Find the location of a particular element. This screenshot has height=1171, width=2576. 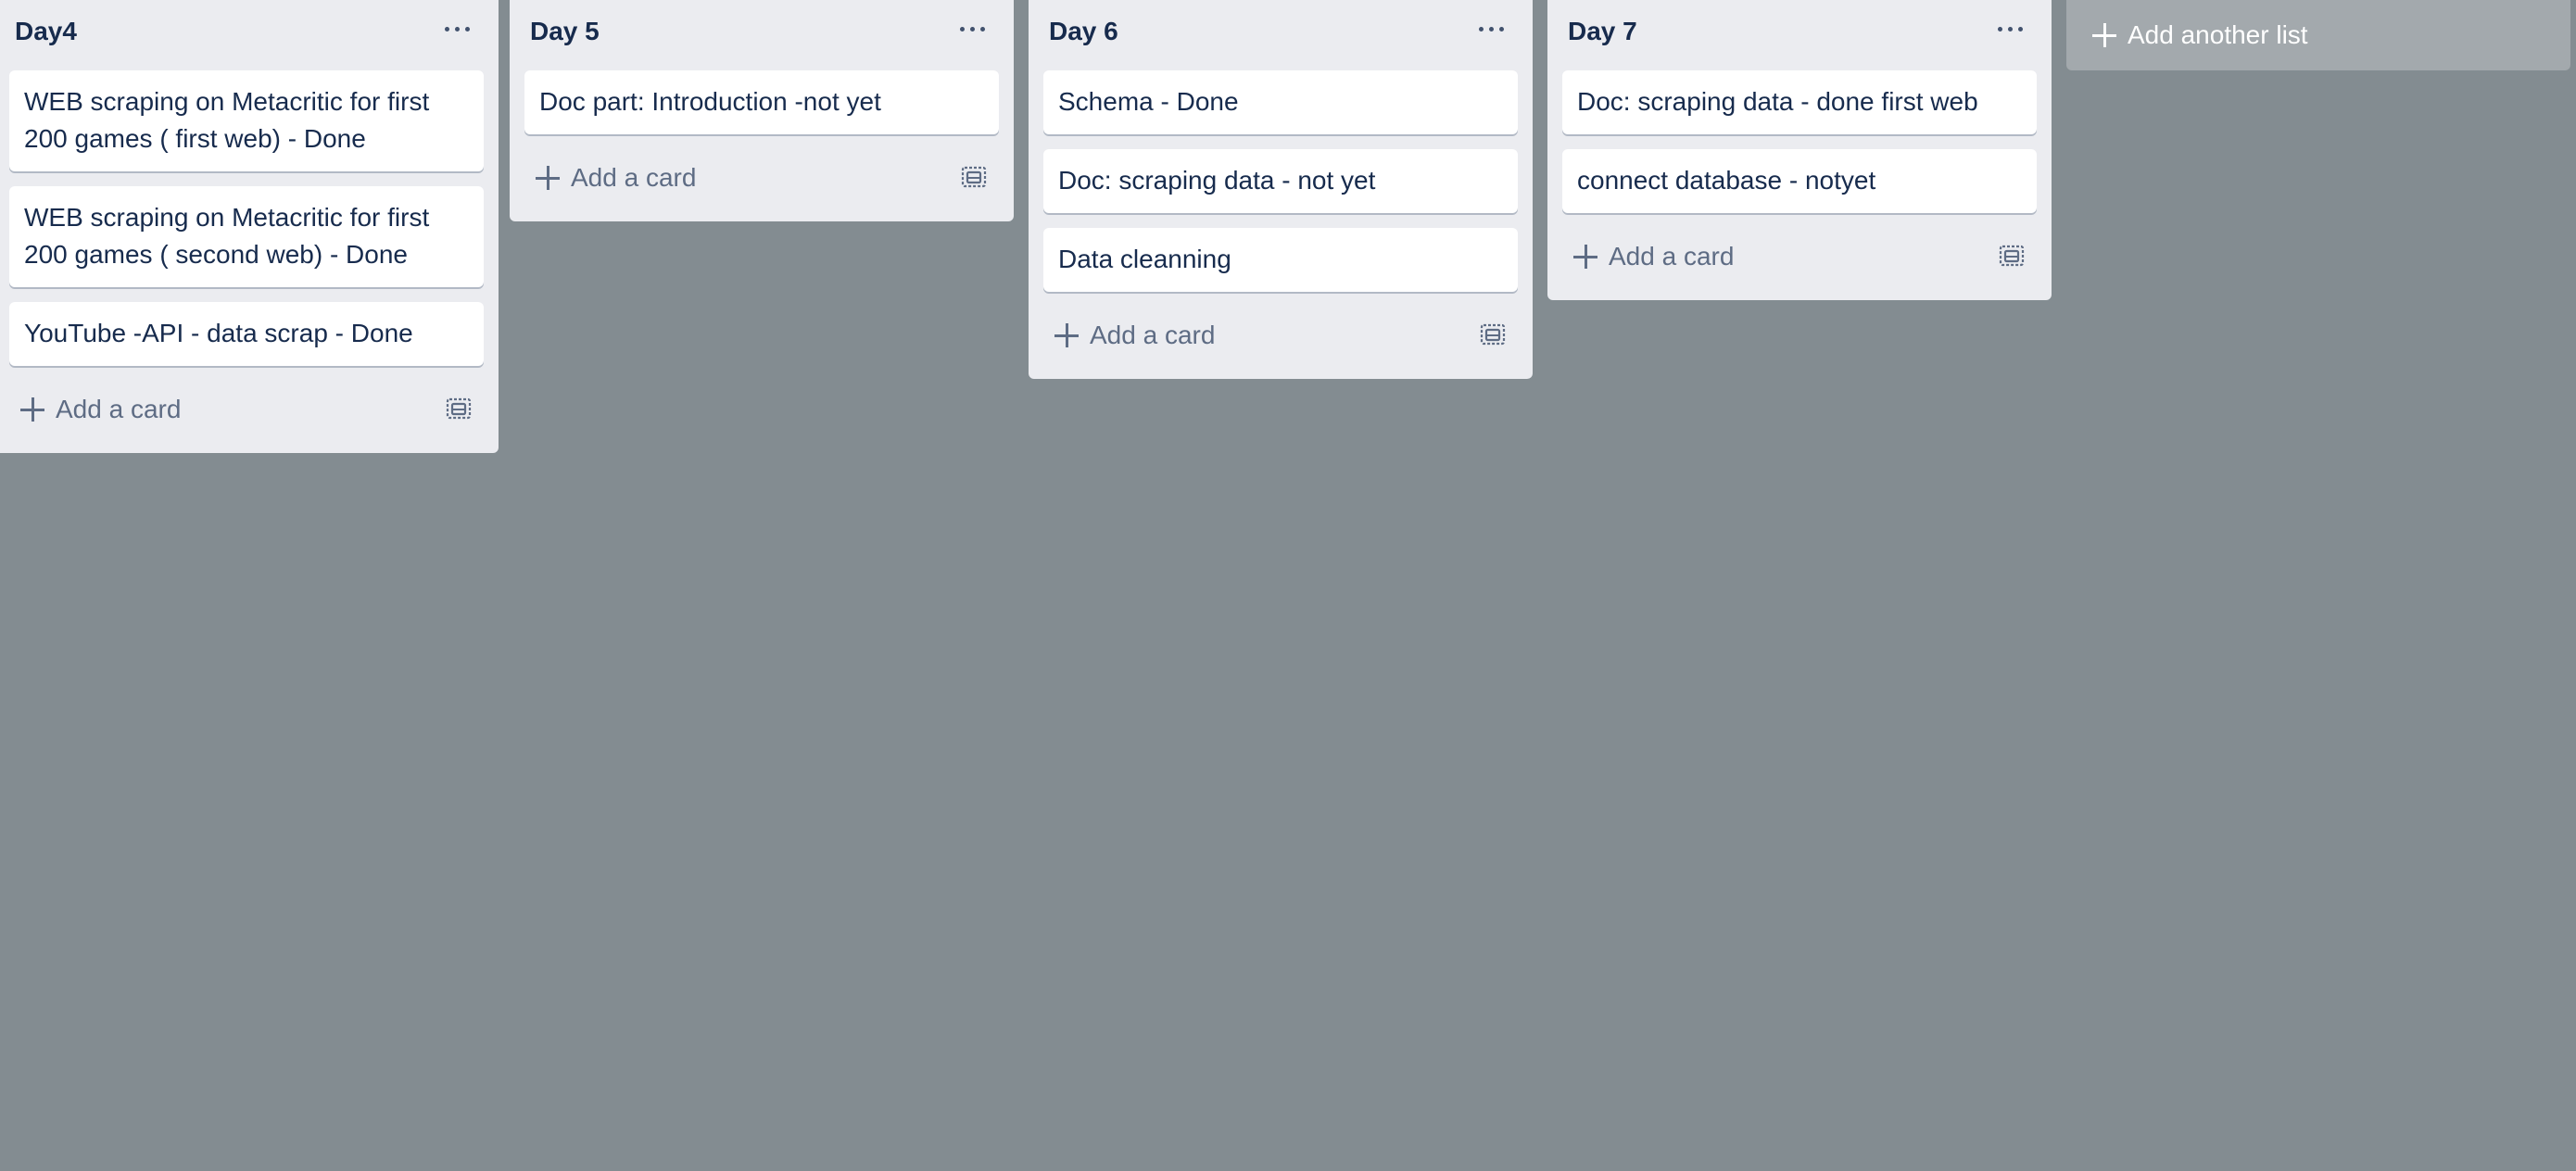

list-header: Day 7 is located at coordinates (1799, 35).